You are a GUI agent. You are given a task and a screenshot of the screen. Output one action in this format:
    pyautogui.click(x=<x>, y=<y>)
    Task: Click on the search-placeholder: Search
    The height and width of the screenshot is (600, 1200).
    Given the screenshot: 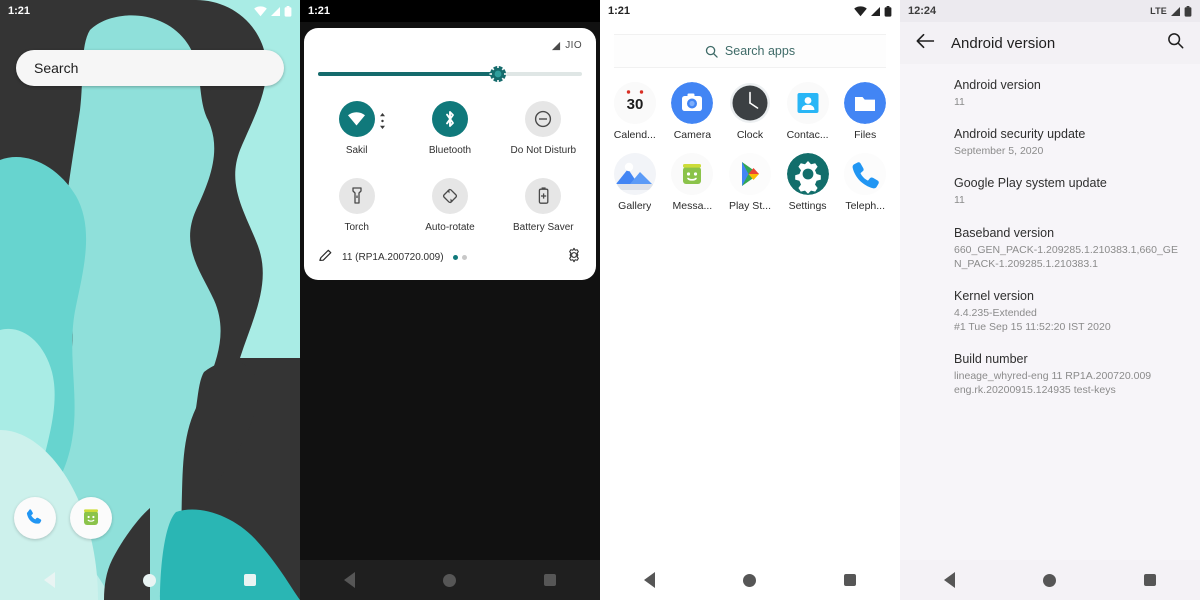 What is the action you would take?
    pyautogui.click(x=56, y=68)
    